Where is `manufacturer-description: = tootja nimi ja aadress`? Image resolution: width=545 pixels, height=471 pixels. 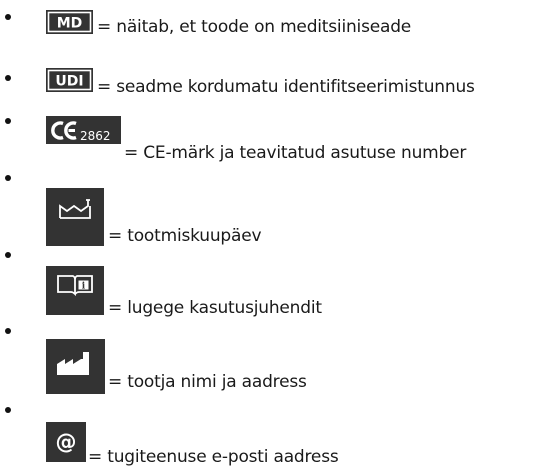 manufacturer-description: = tootja nimi ja aadress is located at coordinates (207, 382).